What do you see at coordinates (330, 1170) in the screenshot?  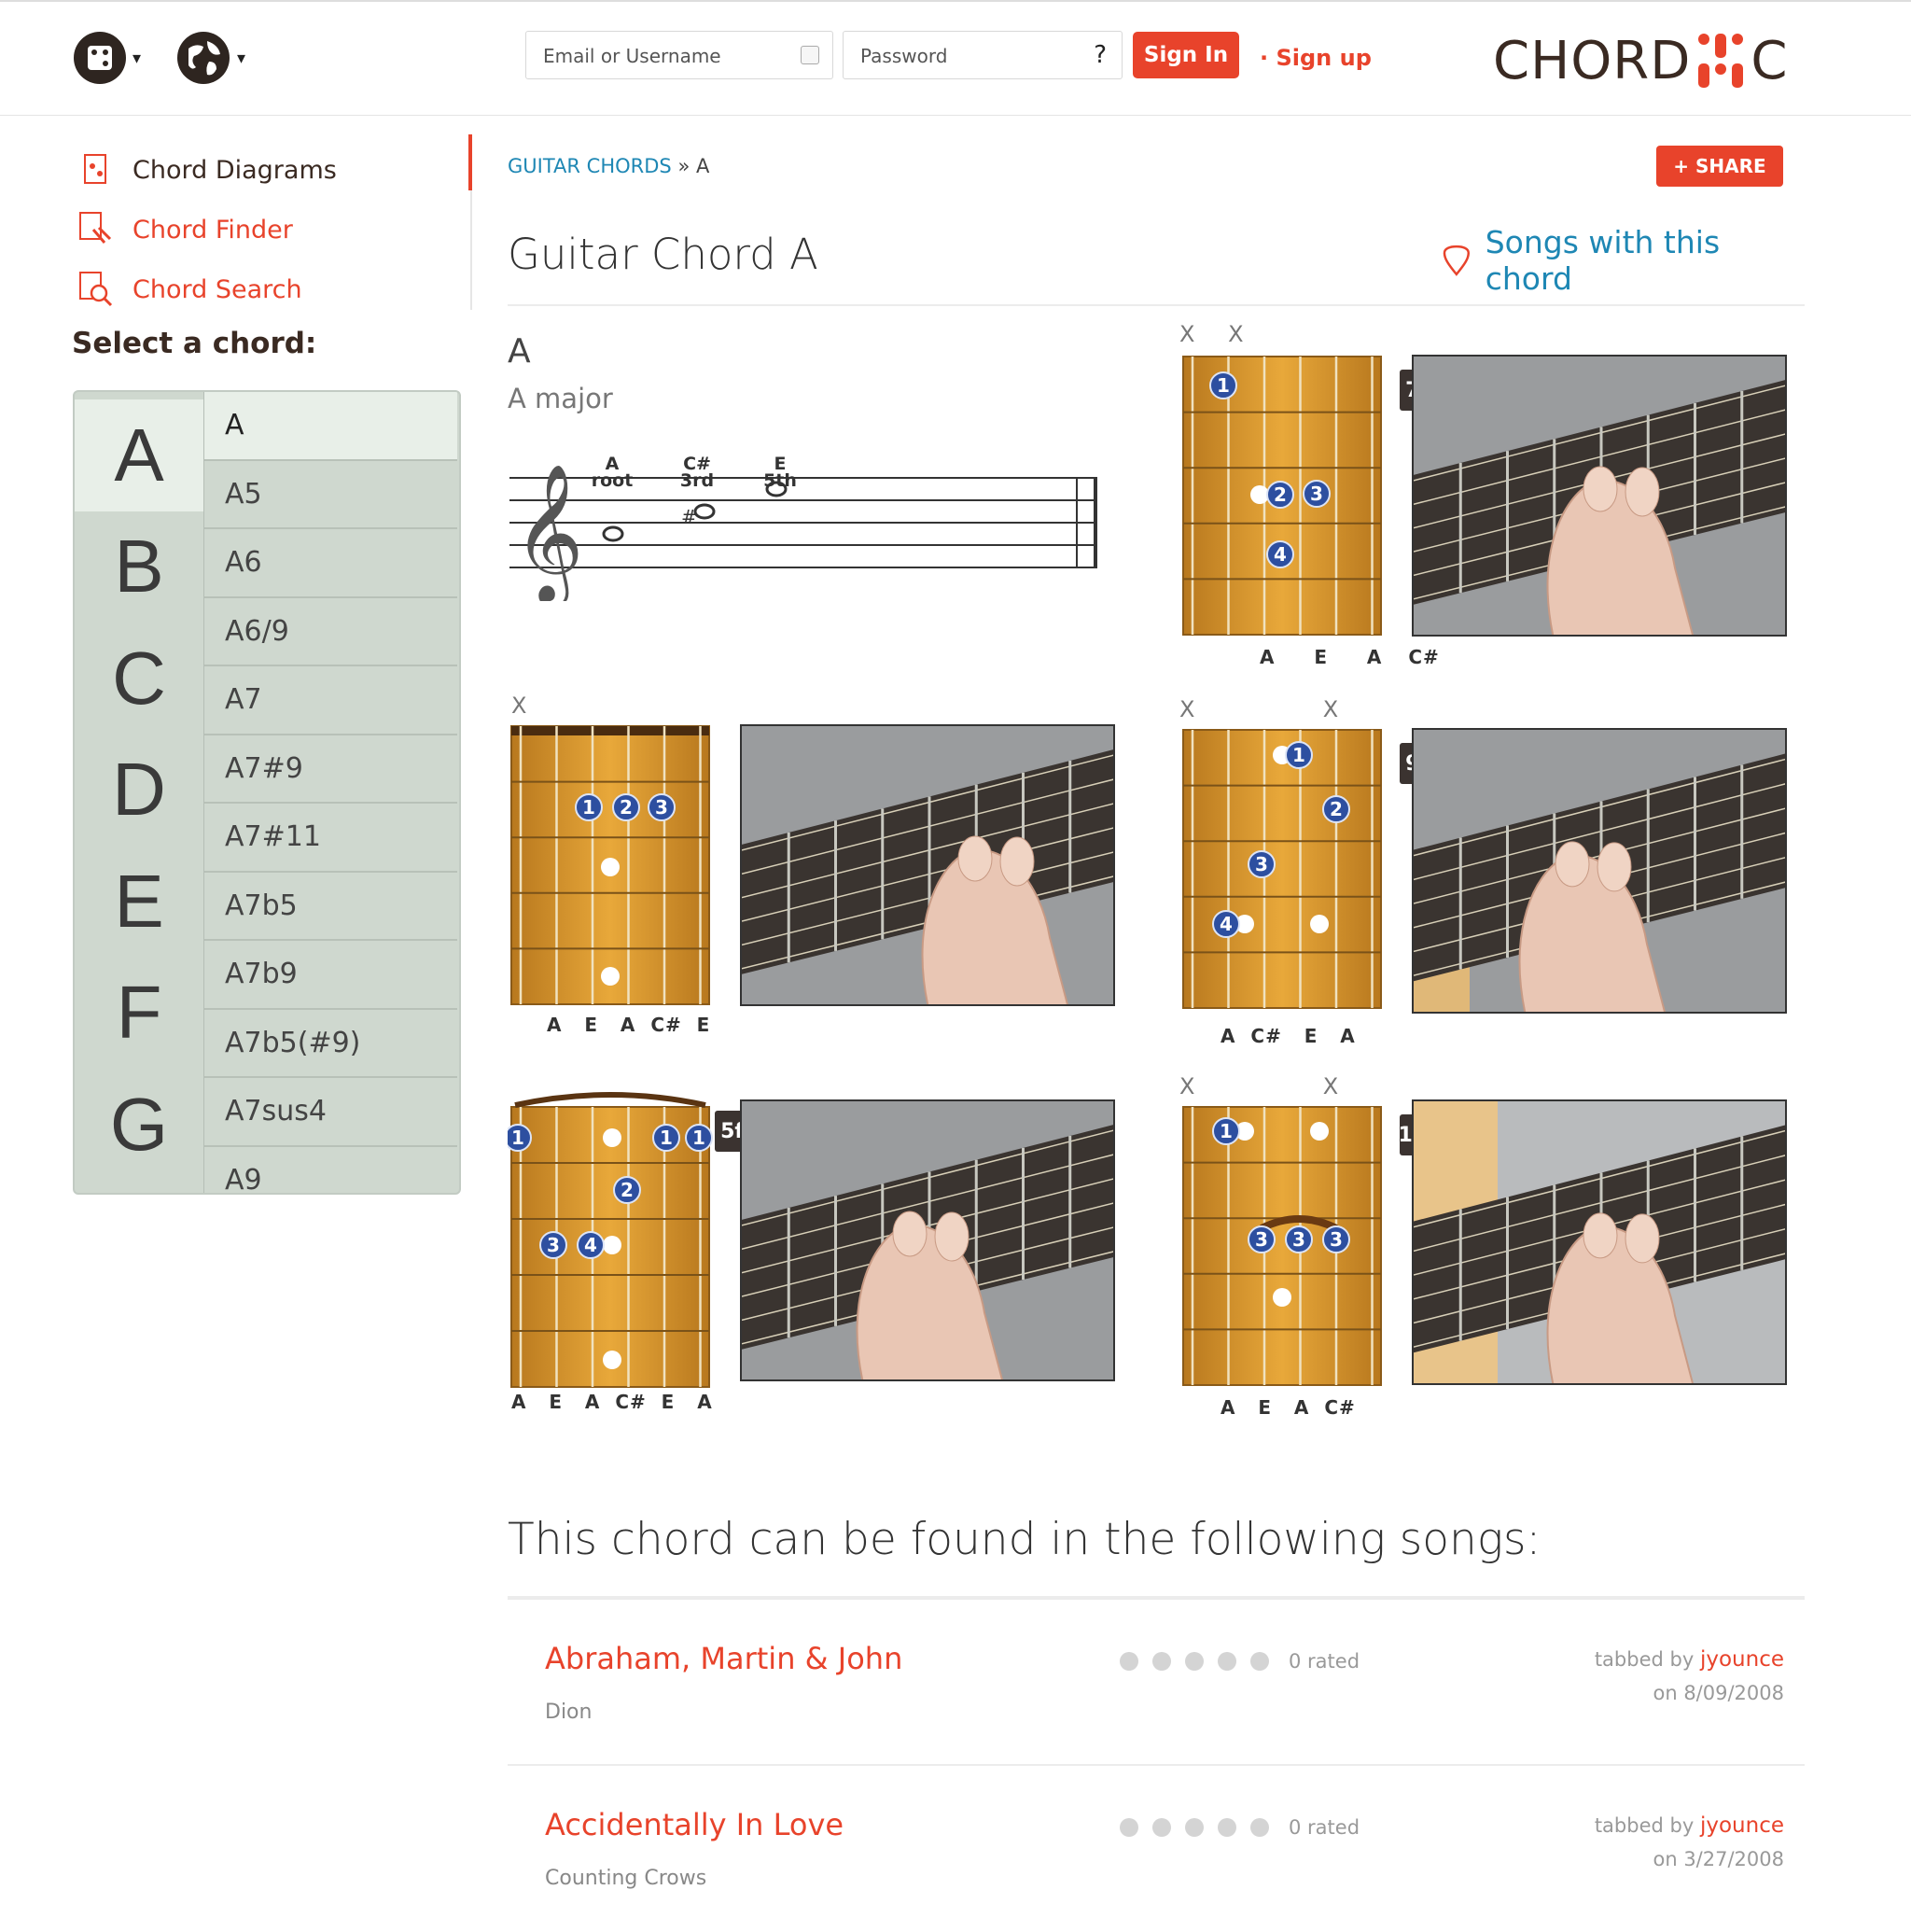 I see `chord-item: A9` at bounding box center [330, 1170].